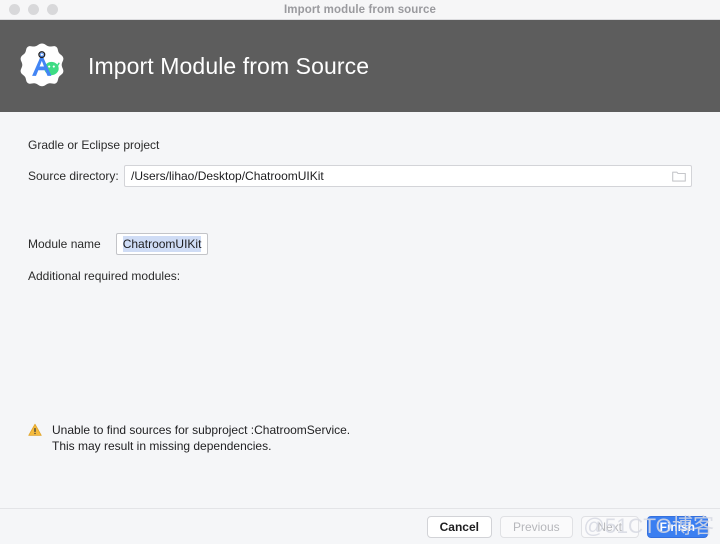  I want to click on window-title: Import module from source, so click(360, 9).